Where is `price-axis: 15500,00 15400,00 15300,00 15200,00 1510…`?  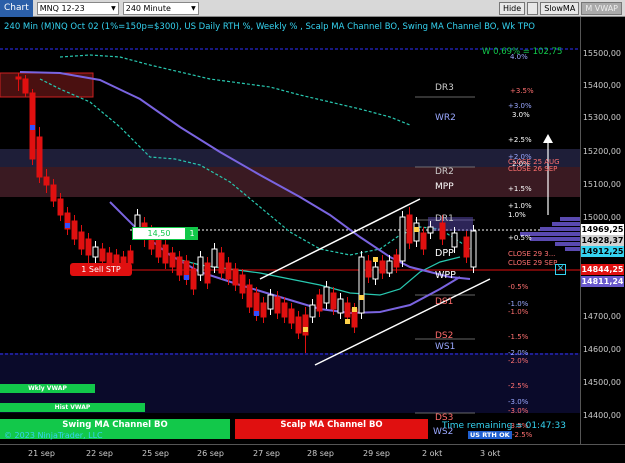
price-axis: 15500,00 15400,00 15300,00 15200,00 1510… is located at coordinates (602, 230).